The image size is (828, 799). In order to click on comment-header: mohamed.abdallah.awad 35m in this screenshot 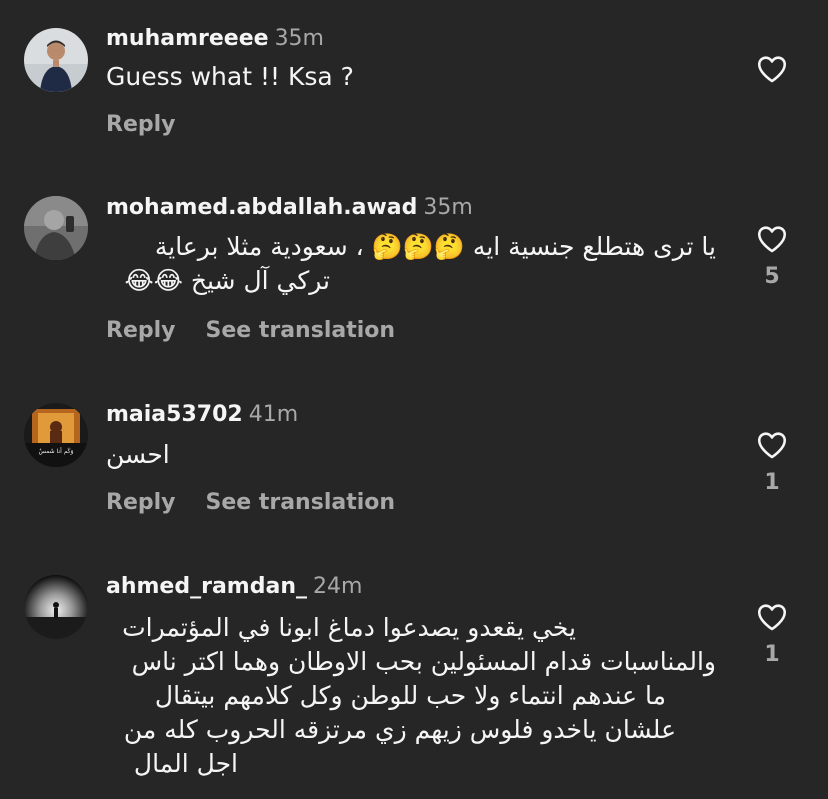, I will do `click(289, 208)`.